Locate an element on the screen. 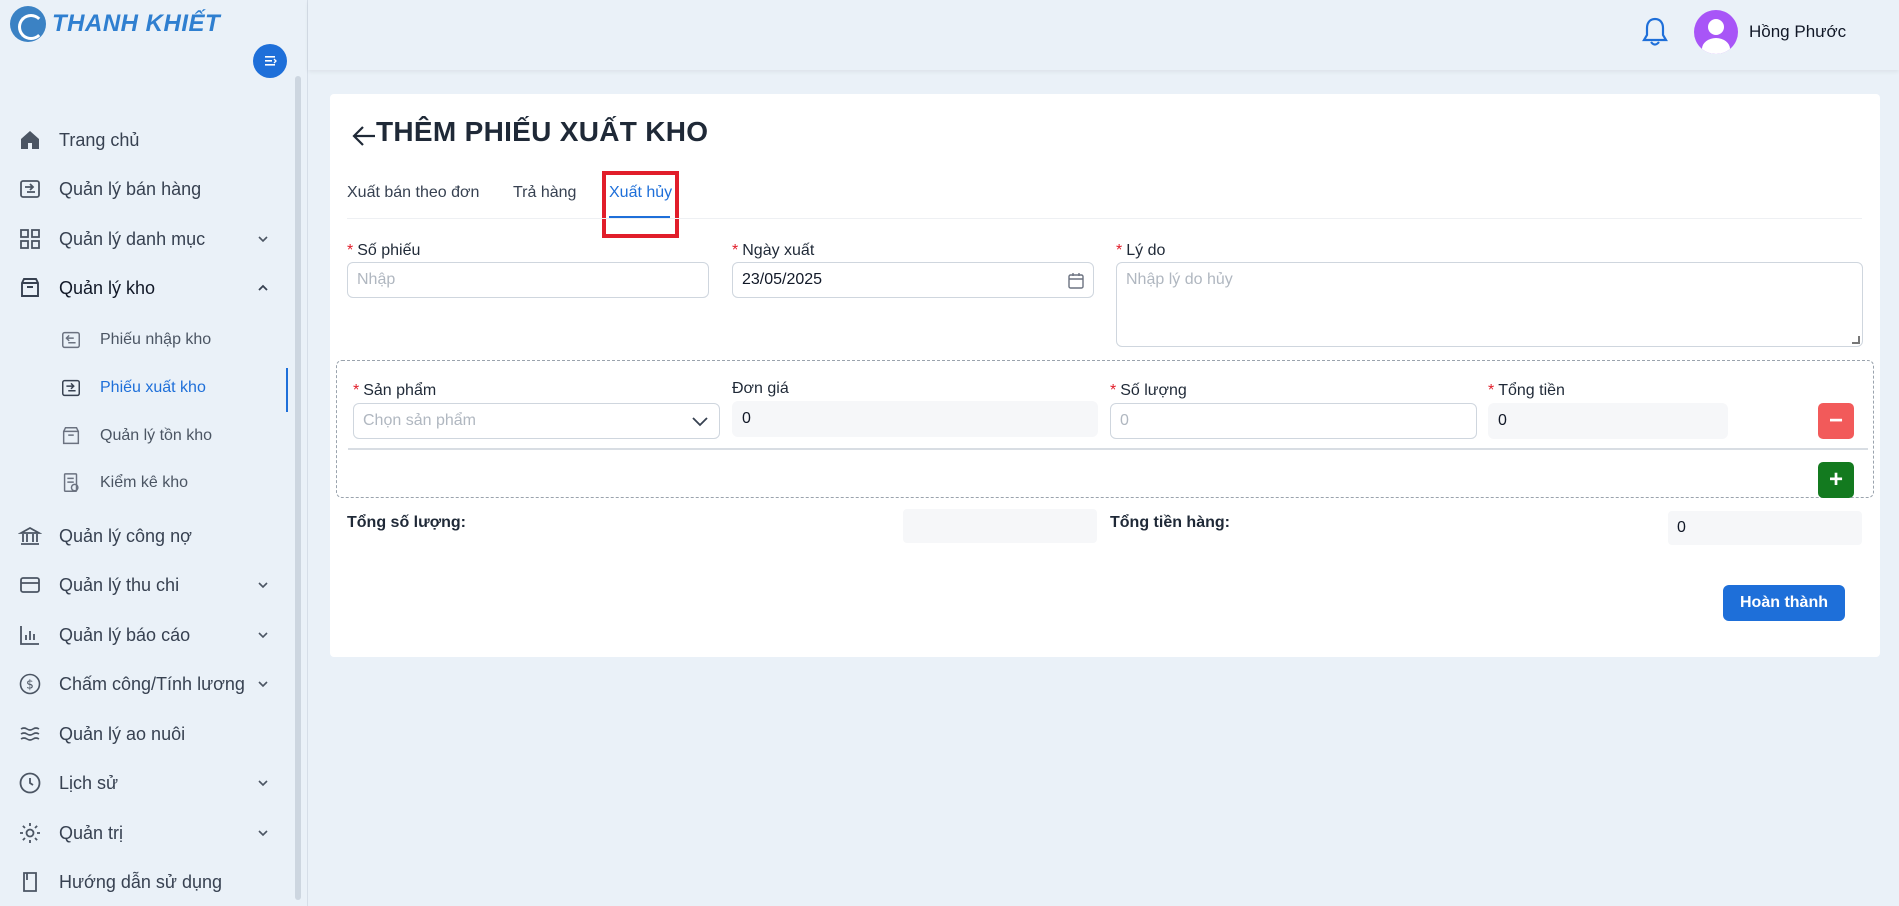  ngay-xuat-label: * Ngày xuất is located at coordinates (773, 250).